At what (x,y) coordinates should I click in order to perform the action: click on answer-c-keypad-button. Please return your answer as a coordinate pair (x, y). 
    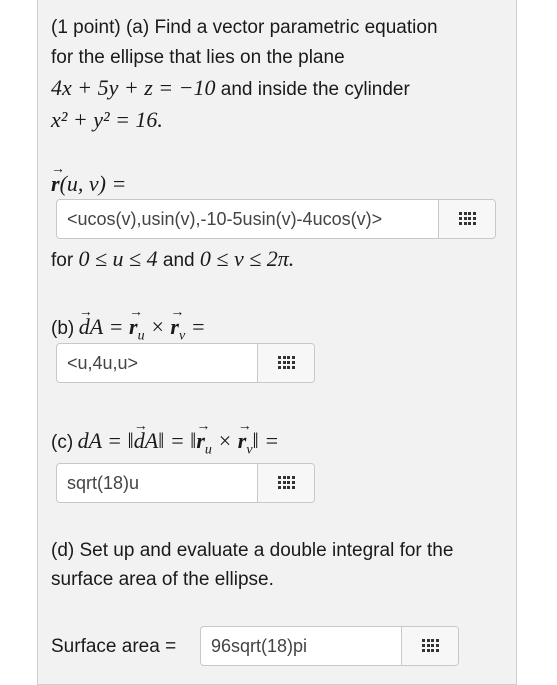
    Looking at the image, I should click on (285, 483).